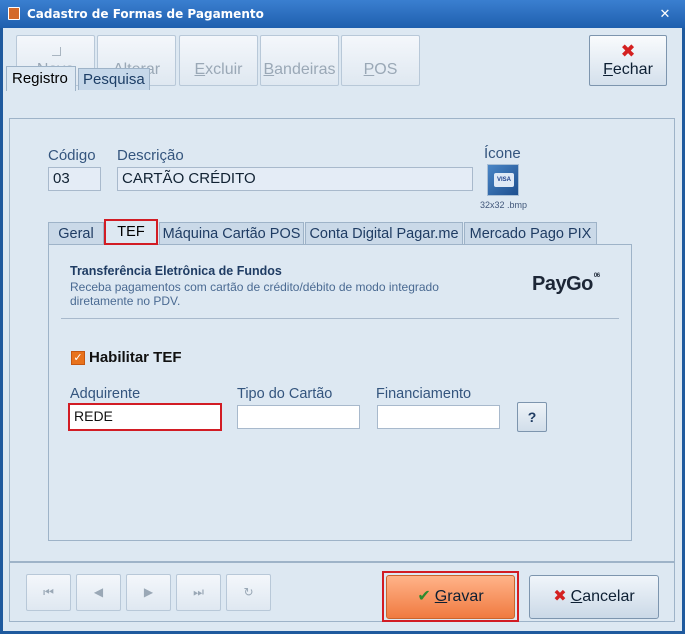 Image resolution: width=685 pixels, height=634 pixels. What do you see at coordinates (72, 155) in the screenshot?
I see `codigo-label: Código` at bounding box center [72, 155].